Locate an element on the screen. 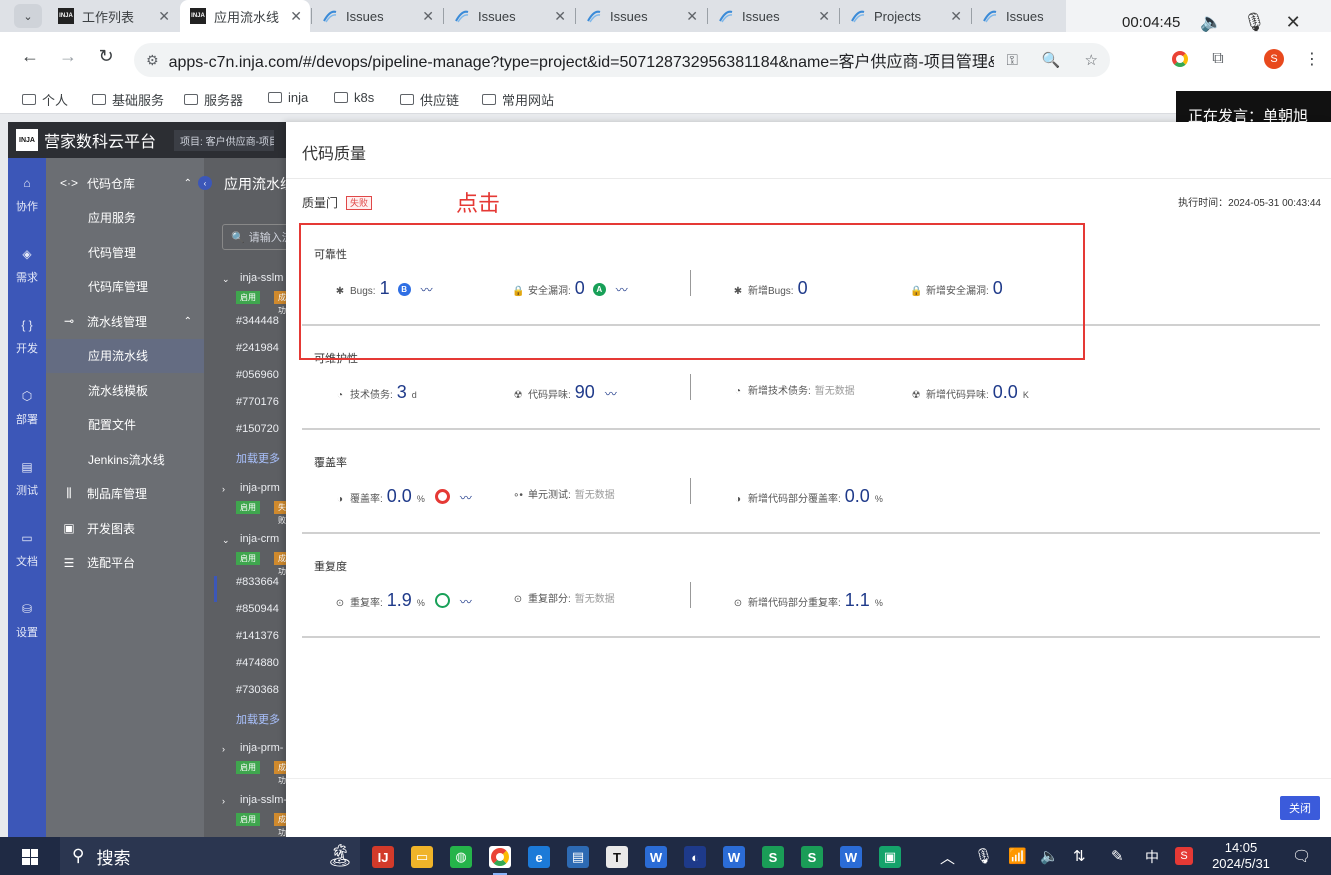 The width and height of the screenshot is (1331, 875). metric-value: 1.9 is located at coordinates (399, 600).